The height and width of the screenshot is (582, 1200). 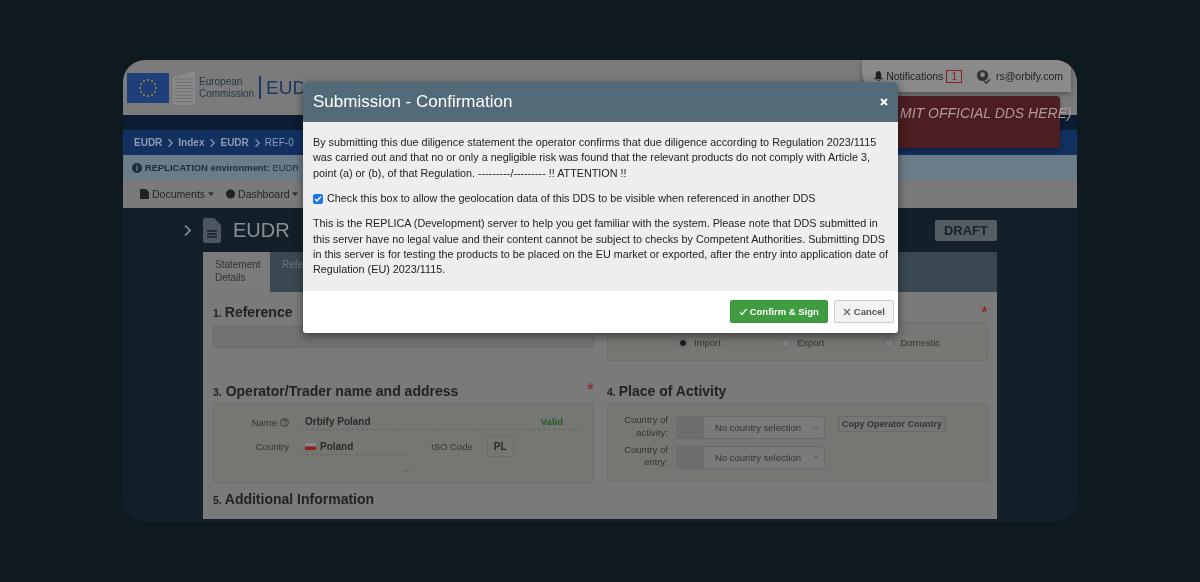 I want to click on check-icon, so click(x=742, y=311).